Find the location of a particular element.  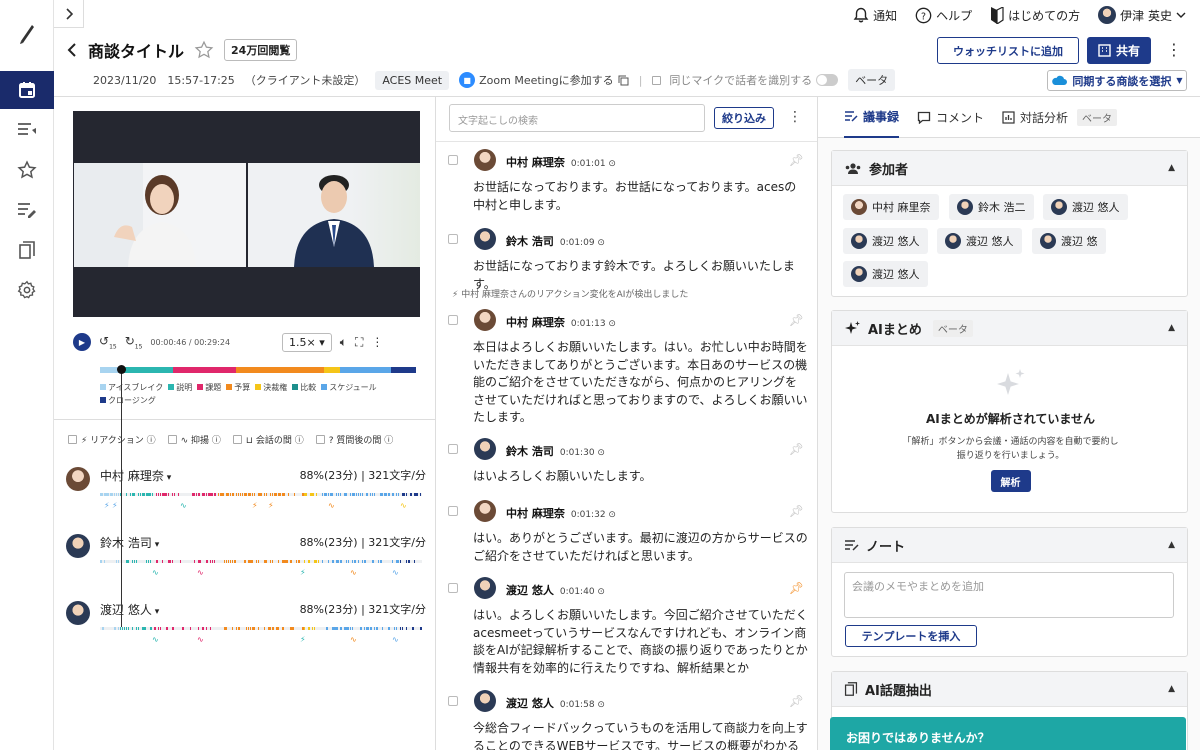

note-header: ノート ▲ is located at coordinates (1009, 545).